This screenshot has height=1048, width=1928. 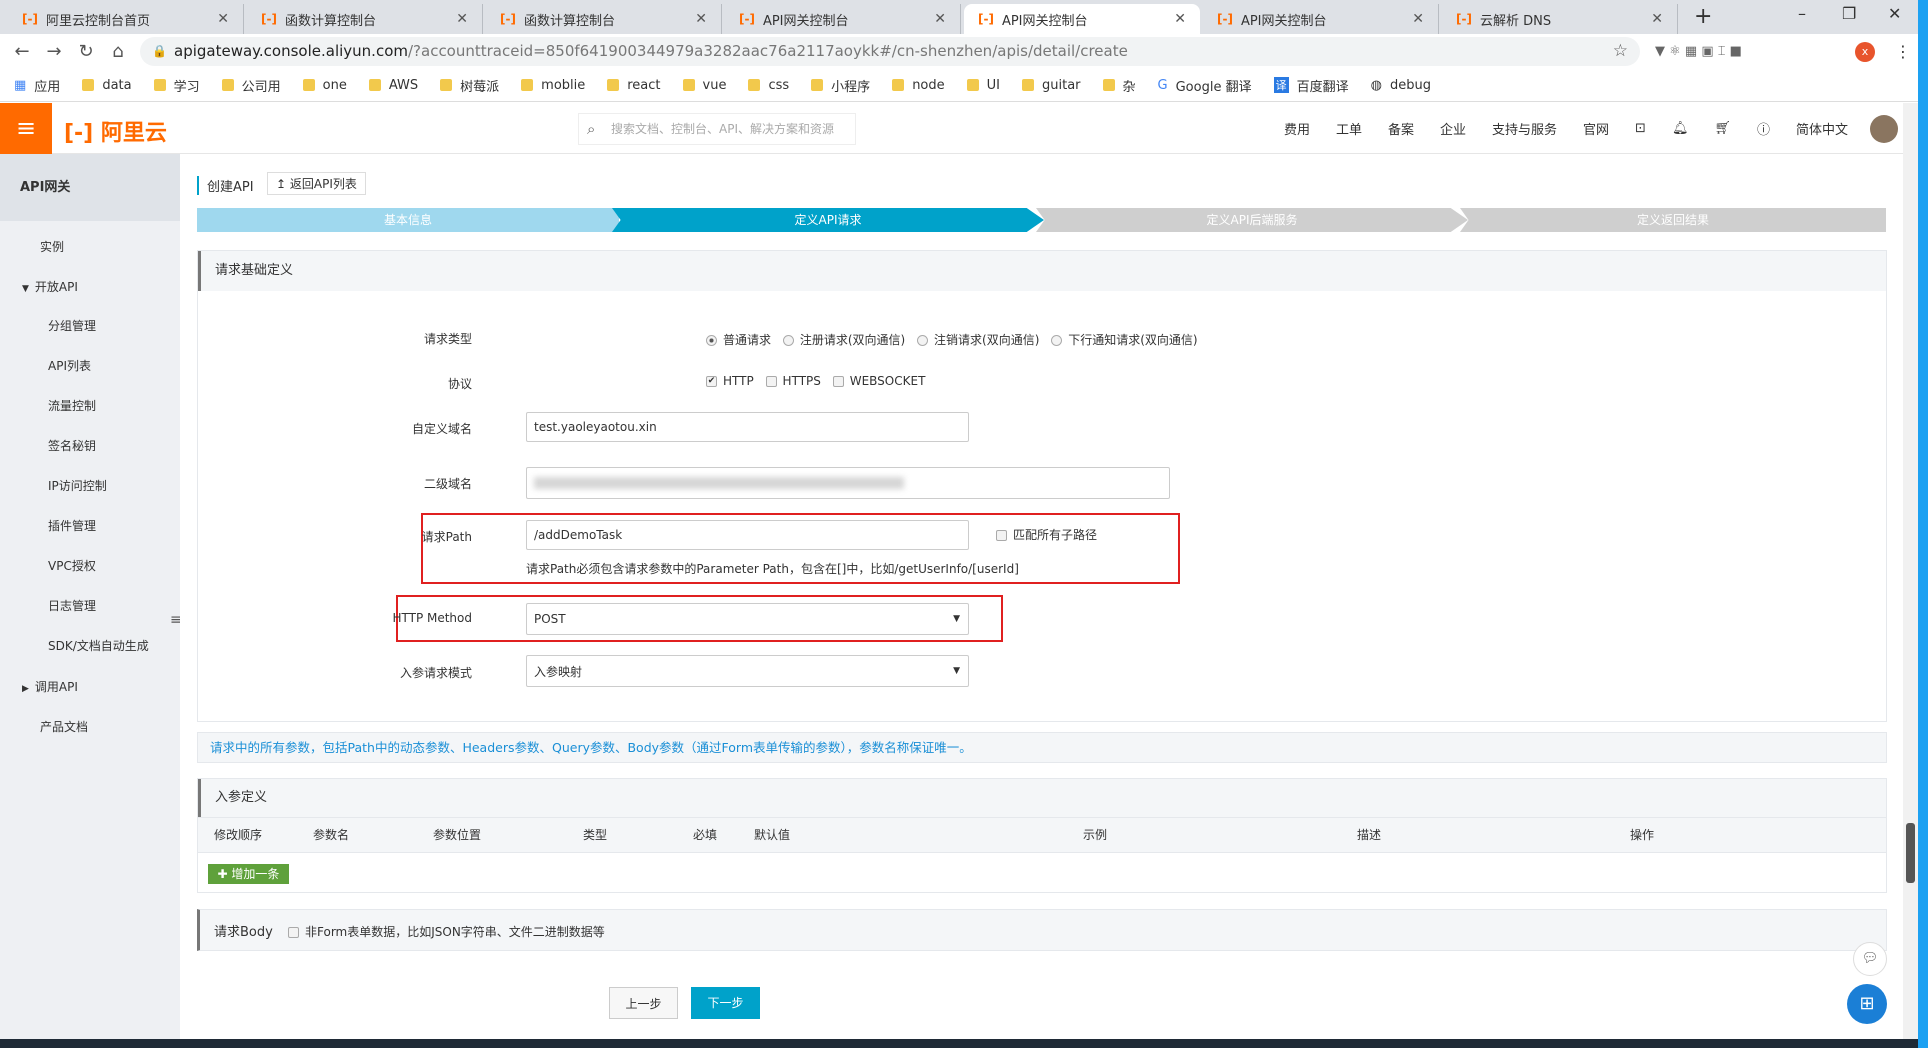 What do you see at coordinates (1349, 128) in the screenshot?
I see `nav-tickets: 工单` at bounding box center [1349, 128].